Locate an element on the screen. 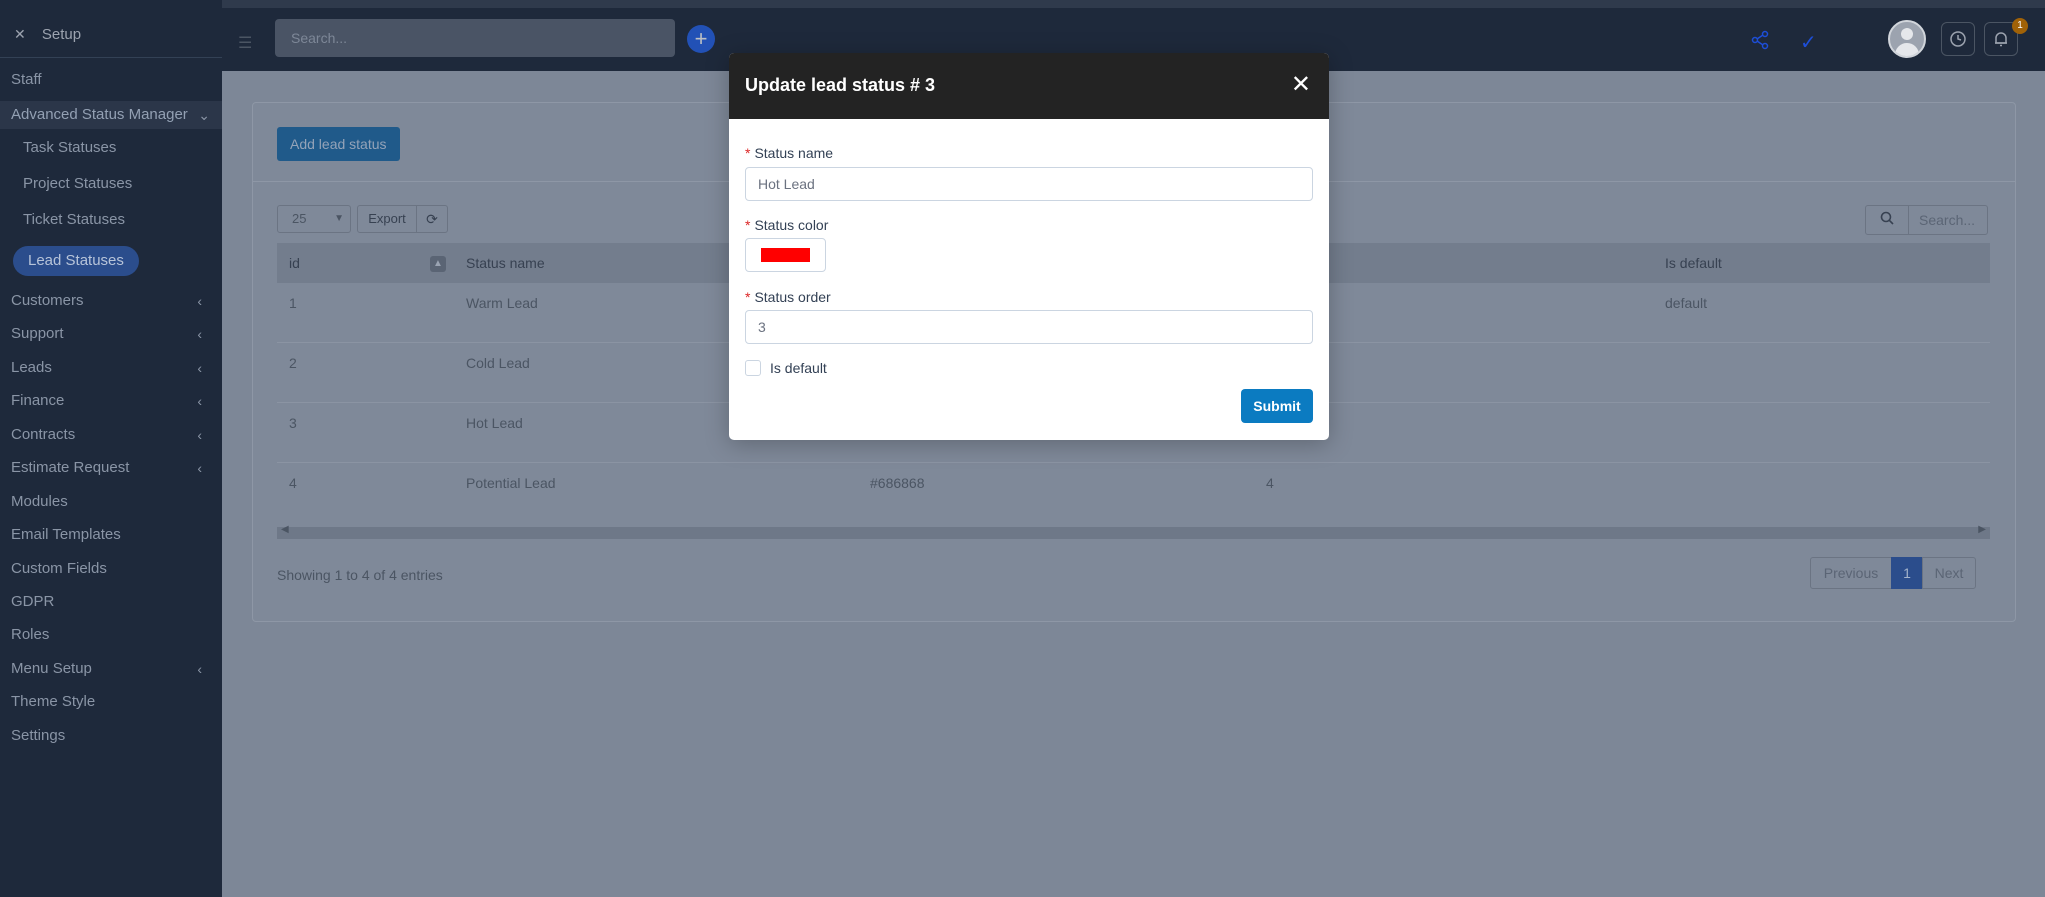 The width and height of the screenshot is (2045, 897). status-name-label: * Status name is located at coordinates (789, 153).